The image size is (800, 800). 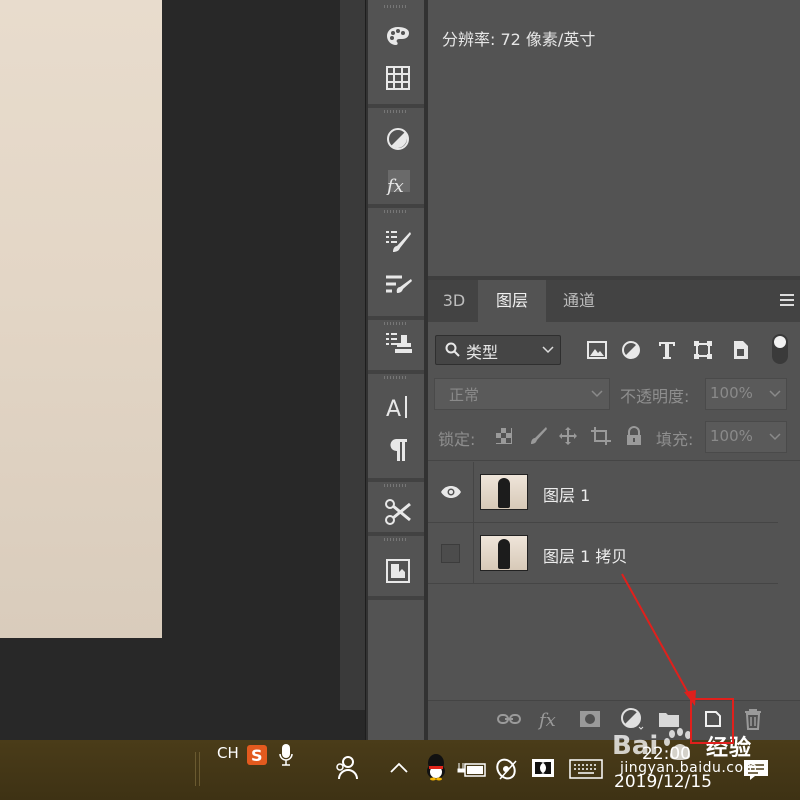 I want to click on chevron-up-icon, so click(x=399, y=768).